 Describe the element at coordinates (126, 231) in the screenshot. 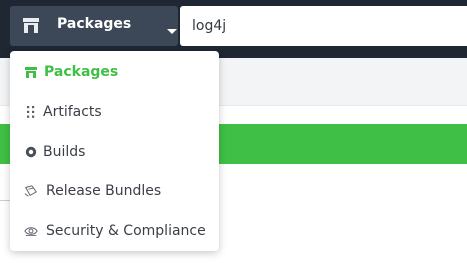

I see `menu-item-label: Security & Compliance` at that location.